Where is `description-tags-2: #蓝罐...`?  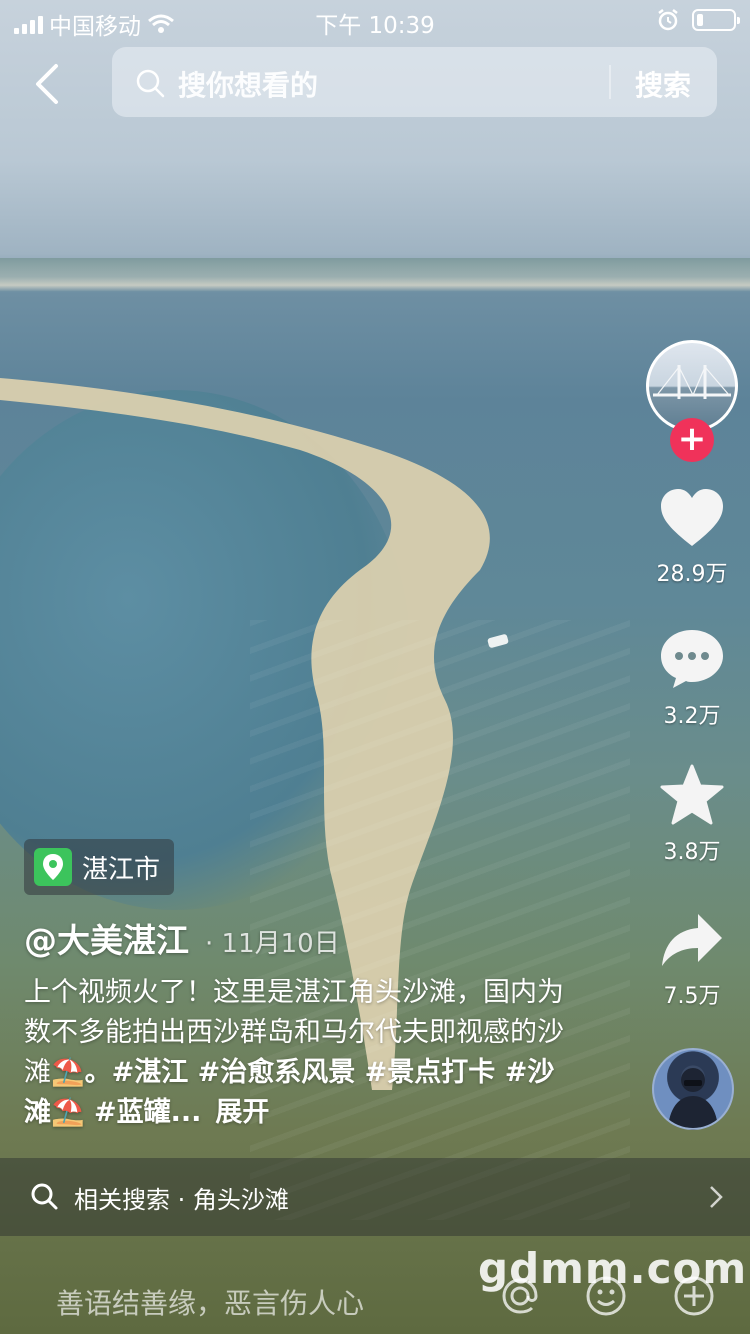
description-tags-2: #蓝罐... is located at coordinates (143, 1112).